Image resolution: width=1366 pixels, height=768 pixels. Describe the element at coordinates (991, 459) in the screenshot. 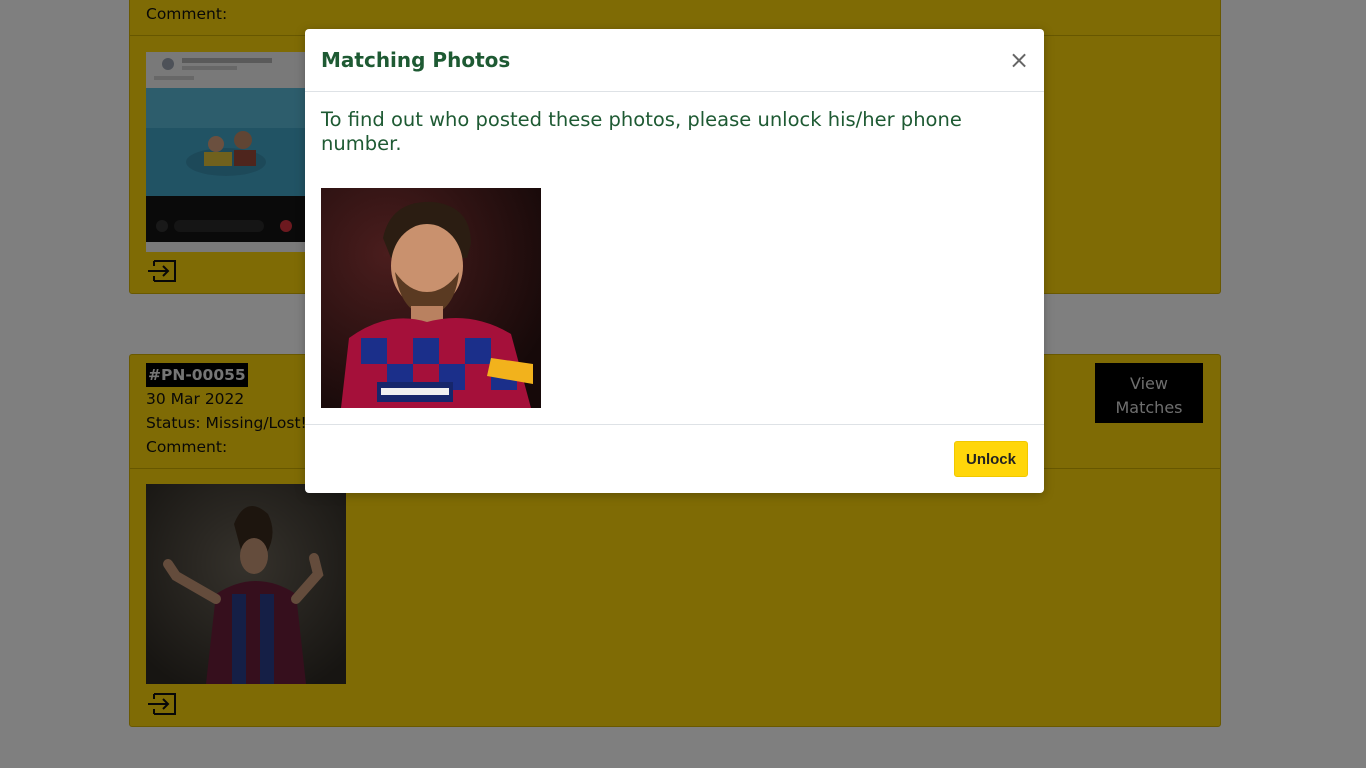

I see `unlock-button: Unlock` at that location.